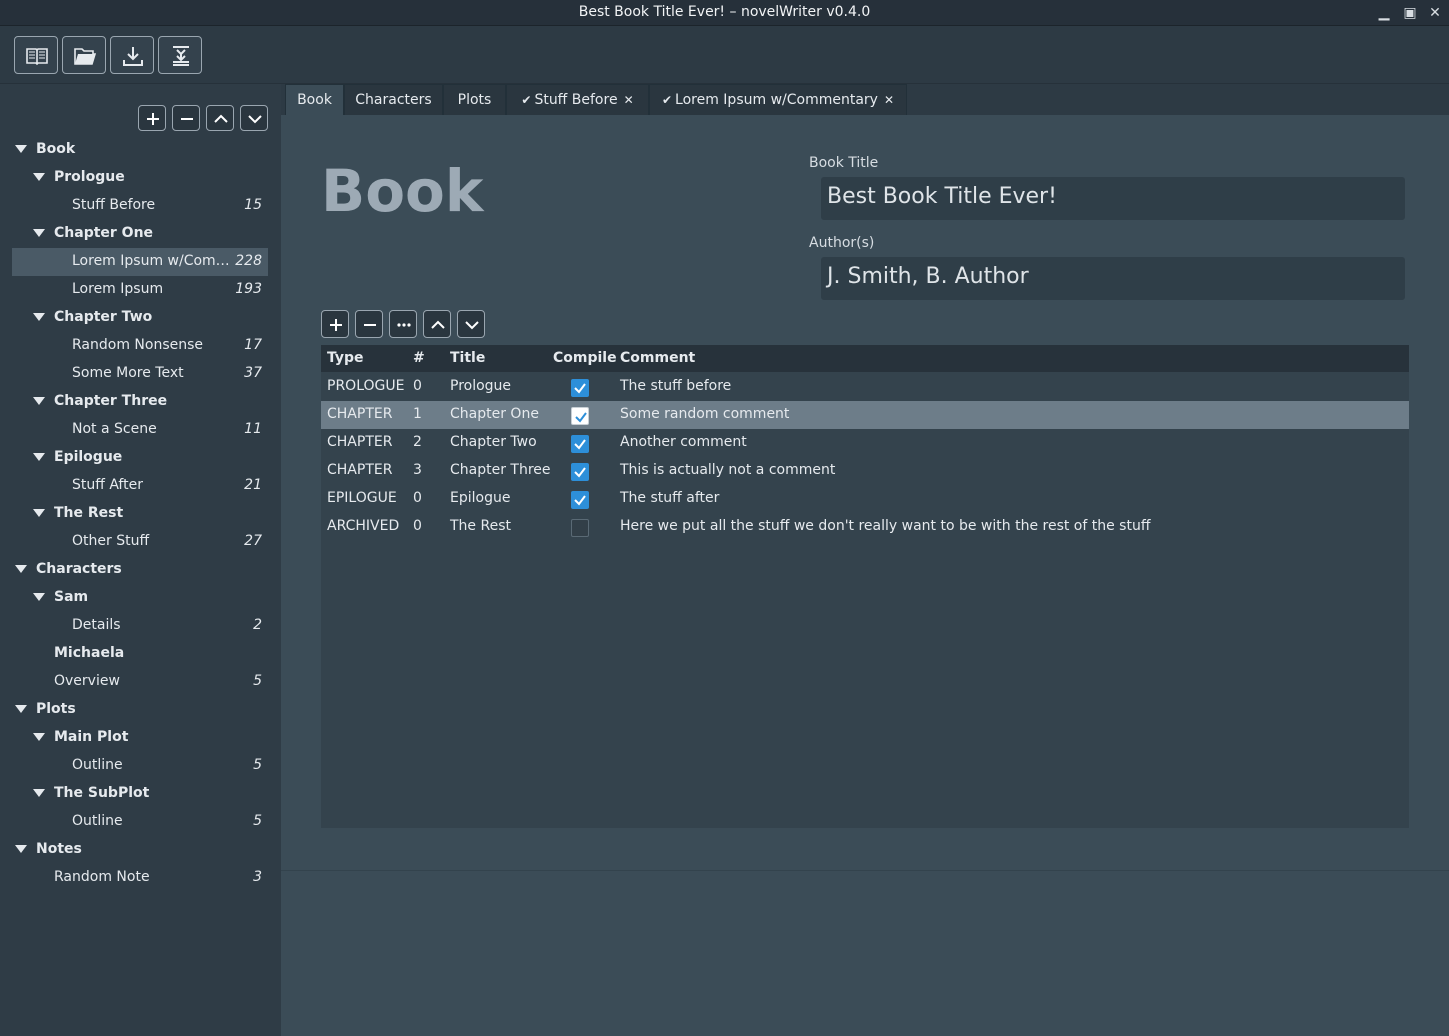 The height and width of the screenshot is (1036, 1449). Describe the element at coordinates (254, 118) in the screenshot. I see `move-down-button` at that location.